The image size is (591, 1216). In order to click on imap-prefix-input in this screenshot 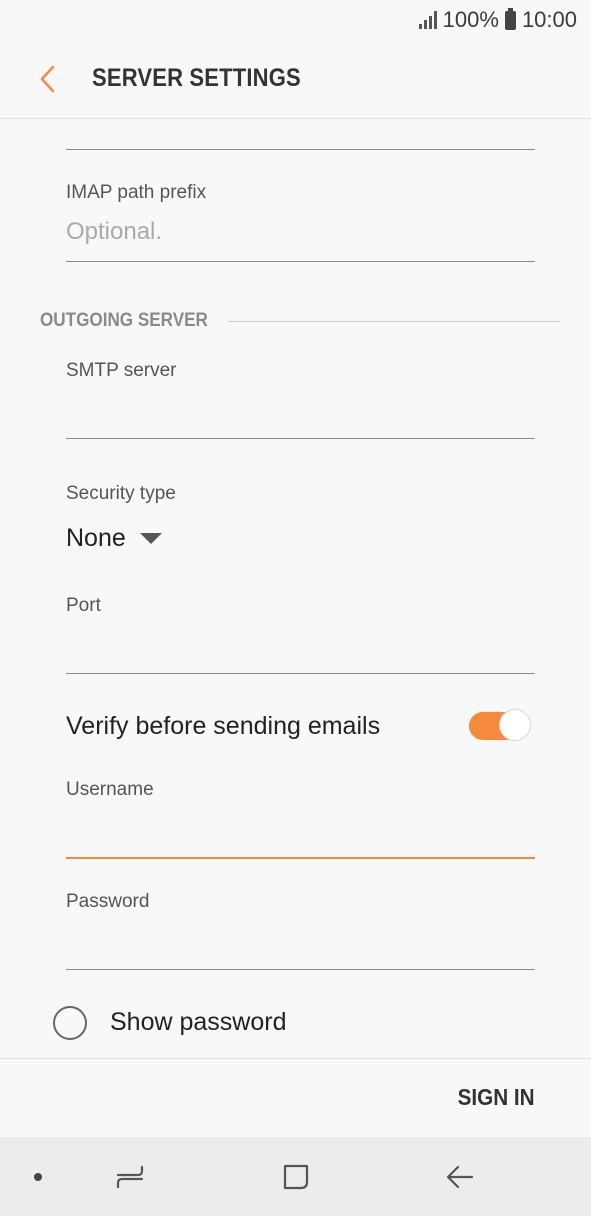, I will do `click(300, 232)`.